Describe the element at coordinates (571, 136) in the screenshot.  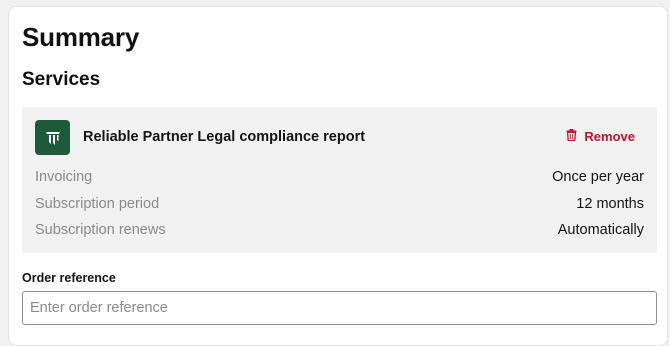
I see `trash-icon` at that location.